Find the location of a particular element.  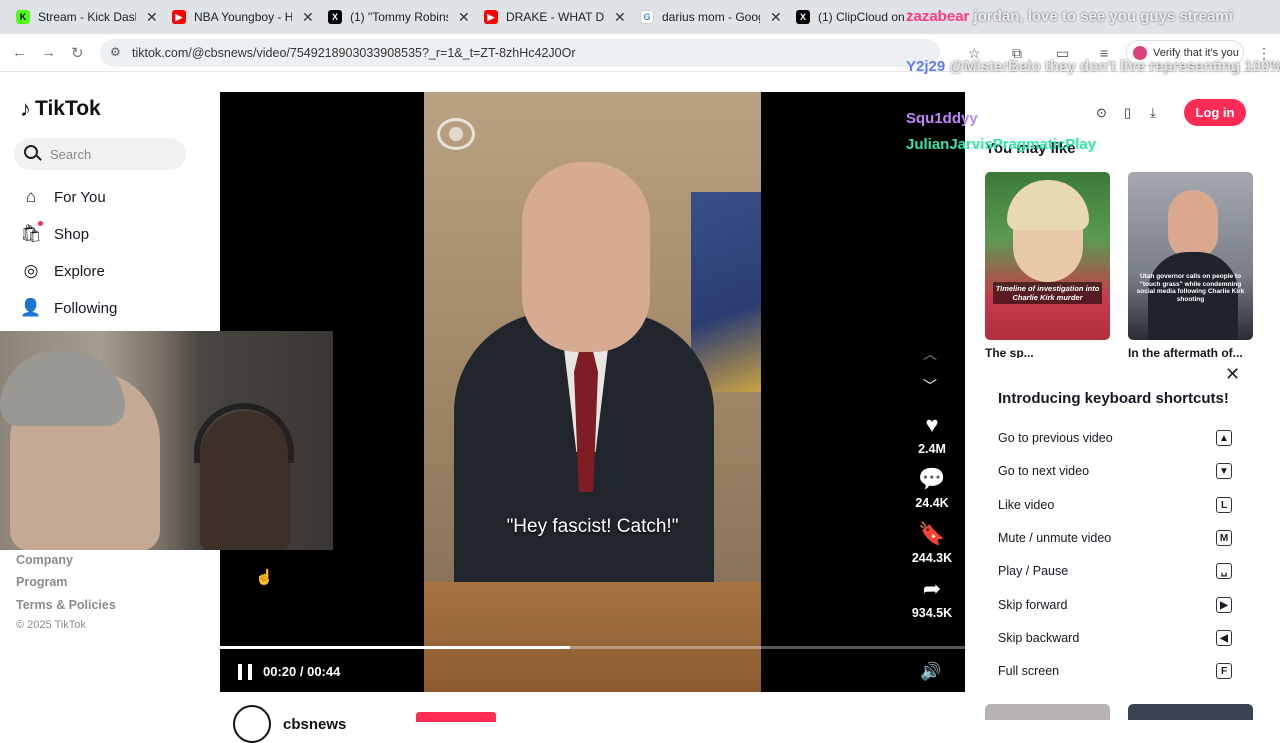

browser-tab-youtube-drake: ▶ DRAKE - WHAT DID I ✕ is located at coordinates (549, 17).